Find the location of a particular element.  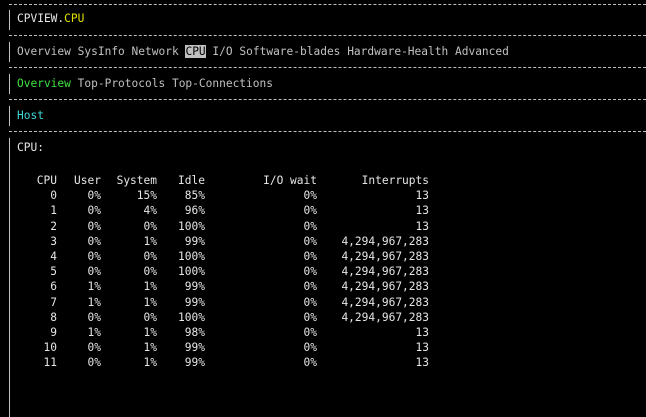

cell-cpu: 1 is located at coordinates (53, 211).